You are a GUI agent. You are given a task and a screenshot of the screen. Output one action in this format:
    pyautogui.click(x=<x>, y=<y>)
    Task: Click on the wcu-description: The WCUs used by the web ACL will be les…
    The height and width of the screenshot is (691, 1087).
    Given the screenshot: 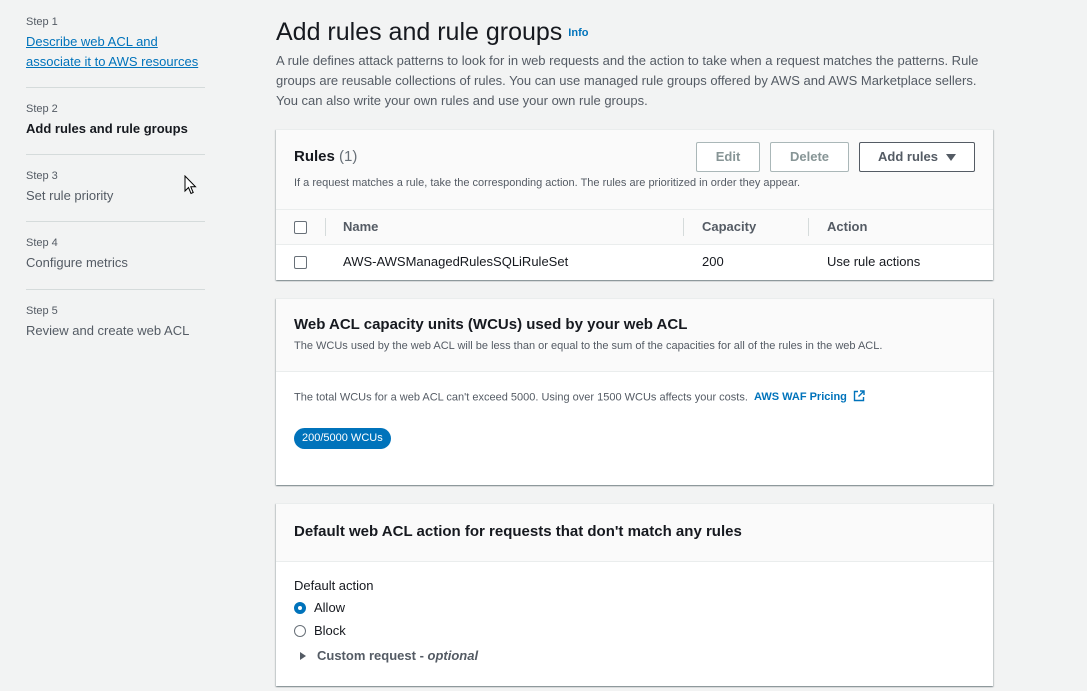 What is the action you would take?
    pyautogui.click(x=588, y=346)
    